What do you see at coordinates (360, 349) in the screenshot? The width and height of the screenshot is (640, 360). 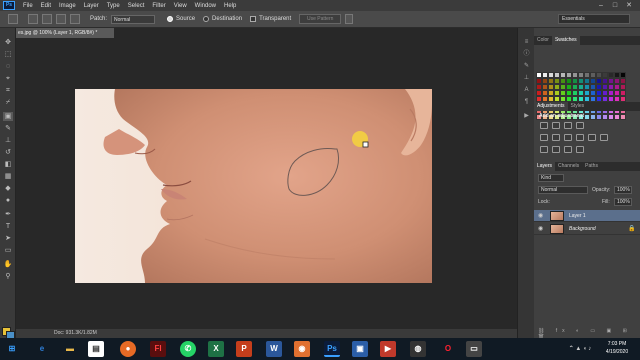 I see `image-viewer-icon: ▣` at bounding box center [360, 349].